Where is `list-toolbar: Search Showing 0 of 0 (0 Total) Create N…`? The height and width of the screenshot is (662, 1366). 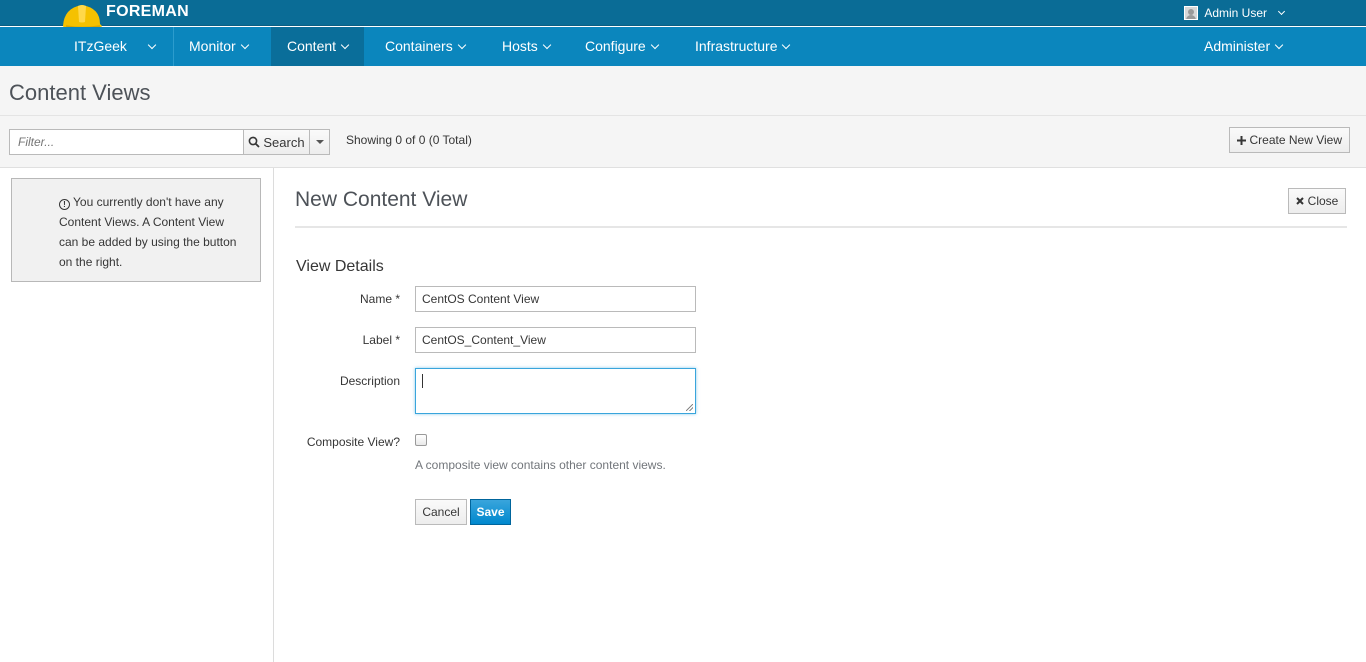
list-toolbar: Search Showing 0 of 0 (0 Total) Create N… is located at coordinates (683, 142).